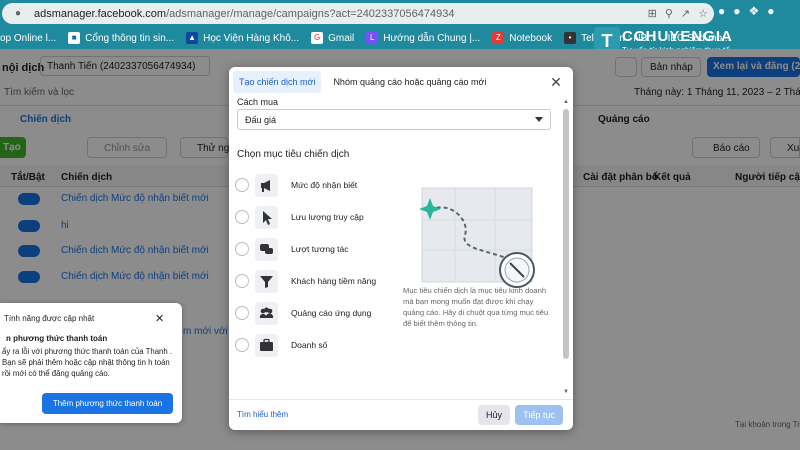  Describe the element at coordinates (293, 154) in the screenshot. I see `objective-heading: Chọn mục tiêu chiến dịch` at that location.